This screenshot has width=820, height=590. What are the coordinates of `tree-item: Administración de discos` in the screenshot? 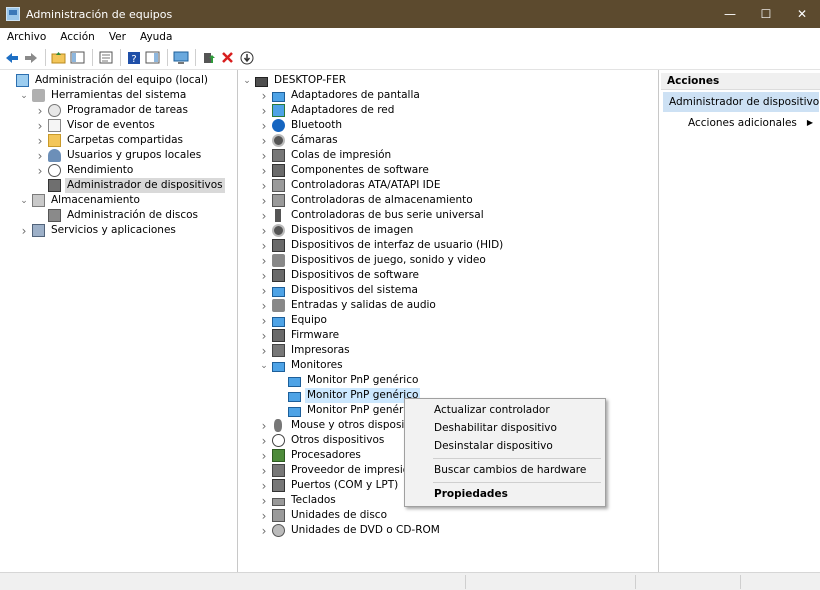 It's located at (117, 215).